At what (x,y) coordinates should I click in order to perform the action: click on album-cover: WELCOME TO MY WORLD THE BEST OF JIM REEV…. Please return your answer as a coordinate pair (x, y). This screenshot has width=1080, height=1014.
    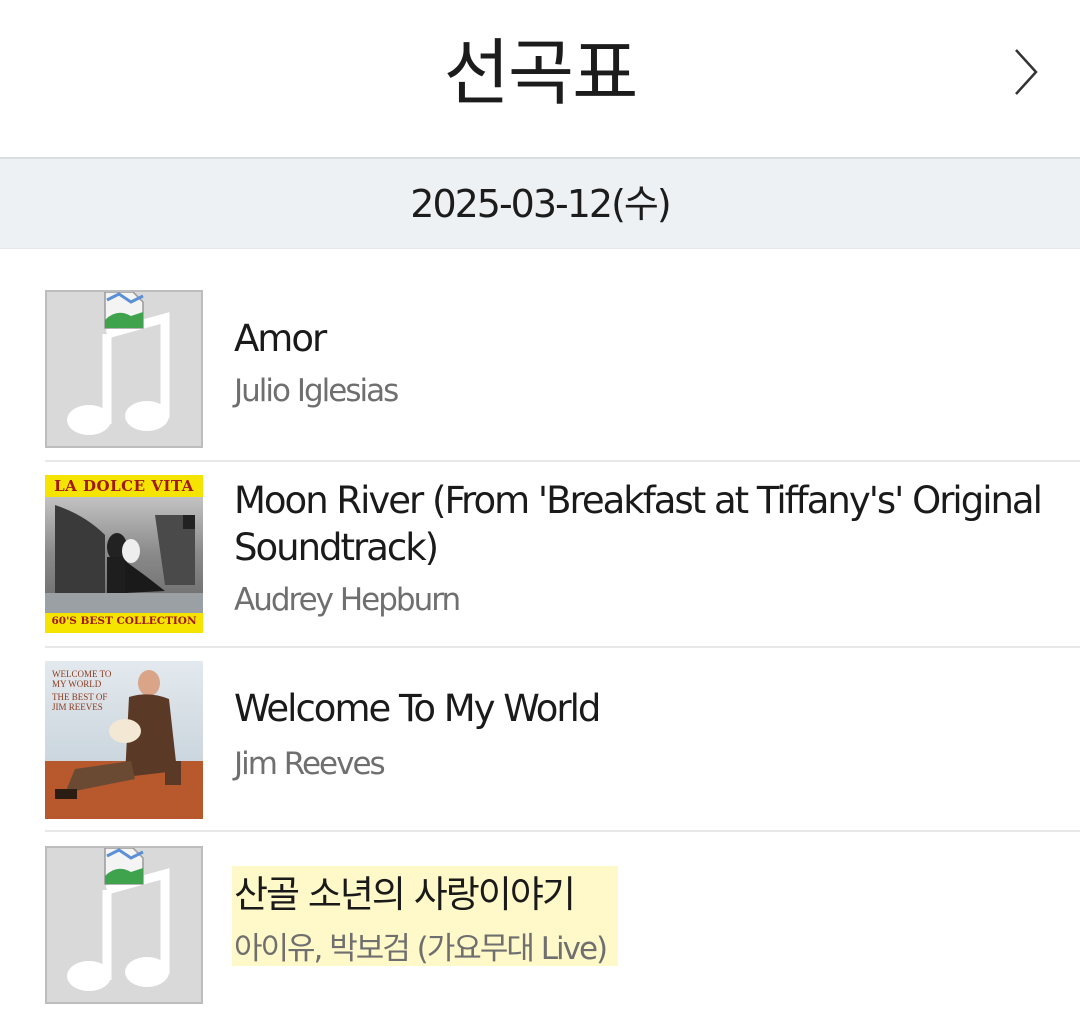
    Looking at the image, I should click on (124, 740).